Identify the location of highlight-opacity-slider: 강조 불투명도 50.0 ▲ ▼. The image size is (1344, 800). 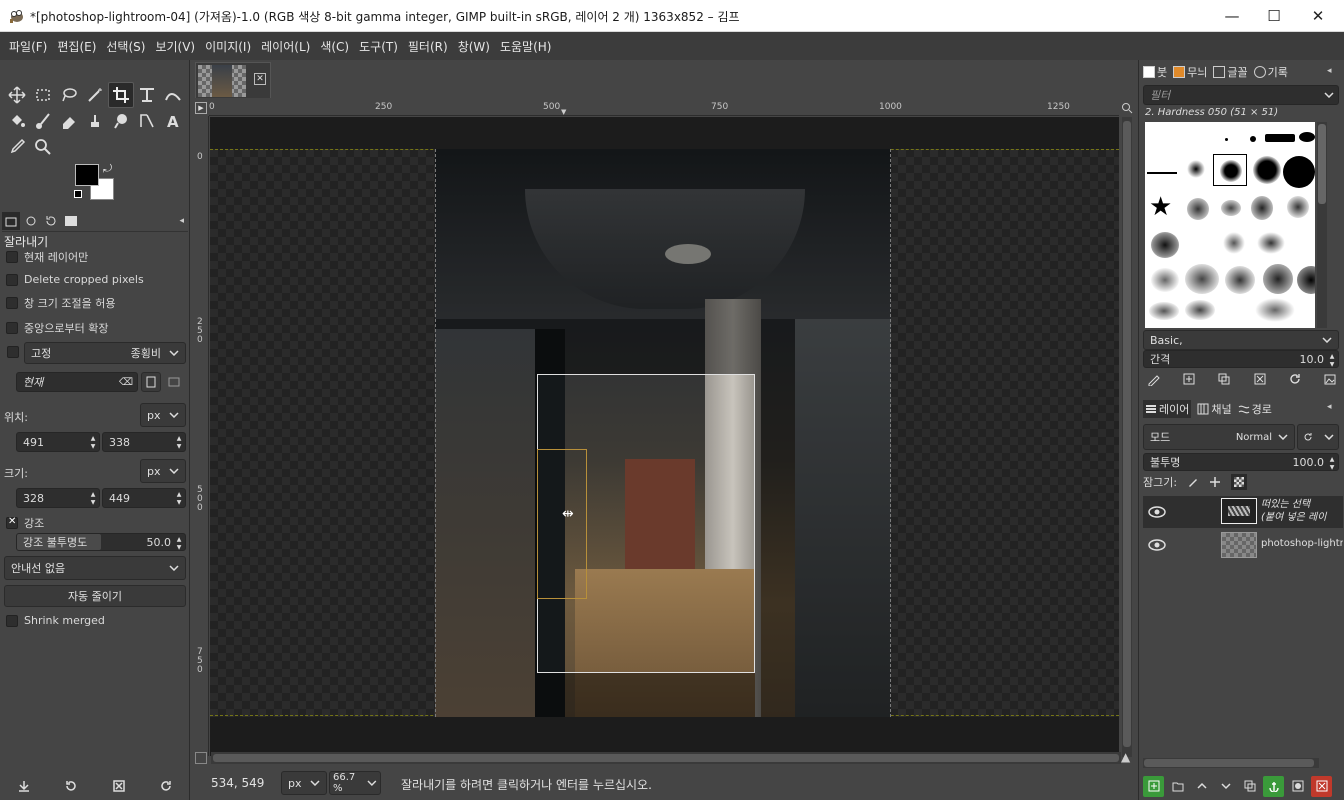
(101, 542).